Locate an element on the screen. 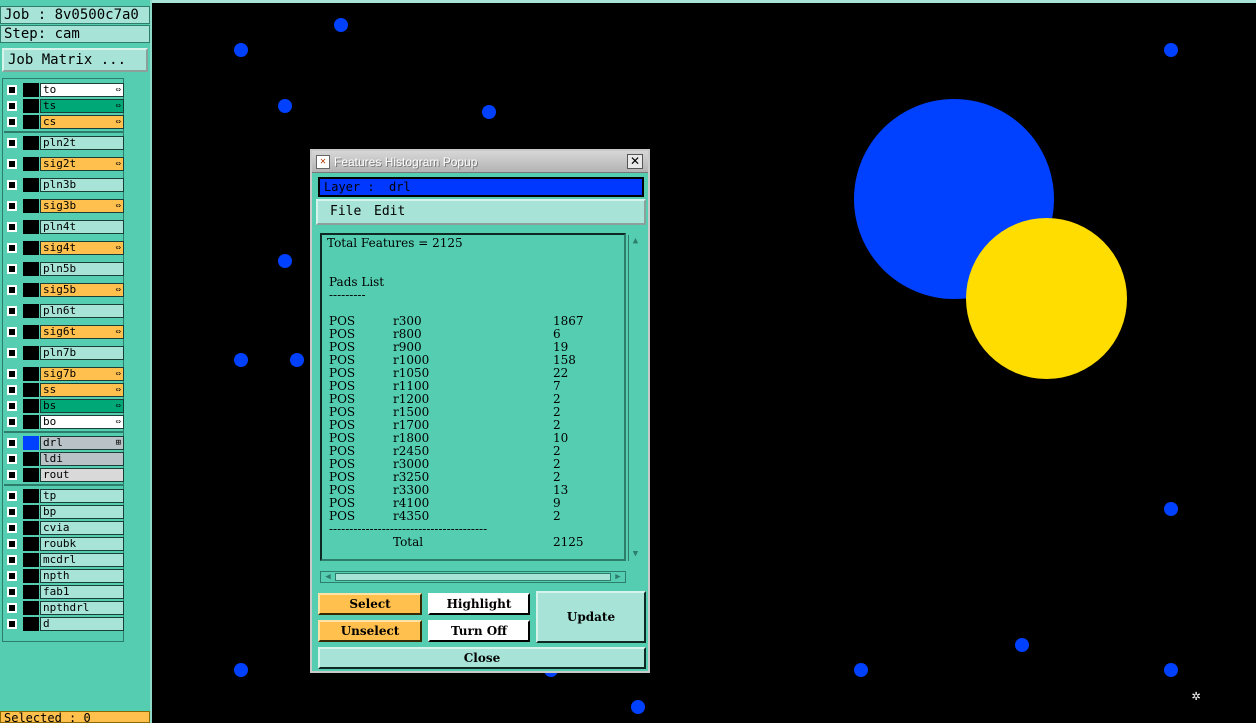 Image resolution: width=1256 pixels, height=723 pixels. layer-row-sig5b: sig5b ⇔ is located at coordinates (64, 290).